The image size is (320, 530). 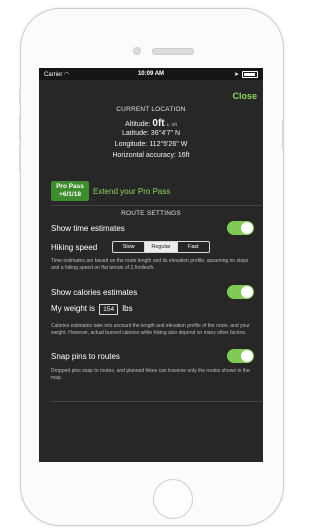 I want to click on weight-row: My weight is 154 lbs, so click(x=92, y=309).